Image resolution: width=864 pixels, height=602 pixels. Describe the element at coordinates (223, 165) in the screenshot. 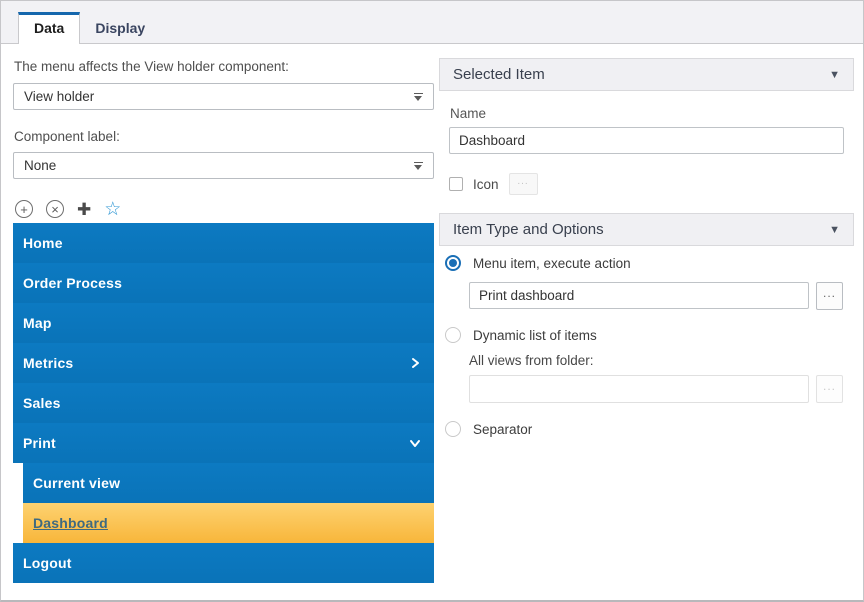

I see `component-label-dropdown: None` at that location.